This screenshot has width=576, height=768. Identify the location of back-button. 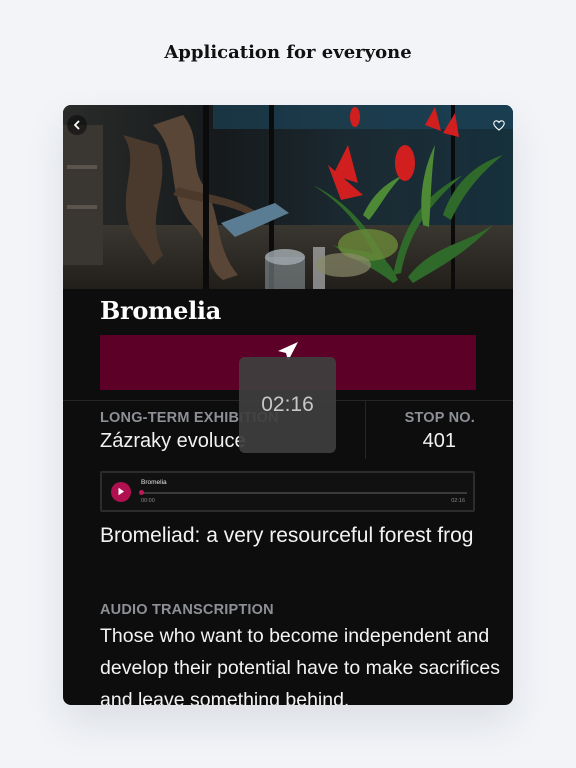
(77, 125).